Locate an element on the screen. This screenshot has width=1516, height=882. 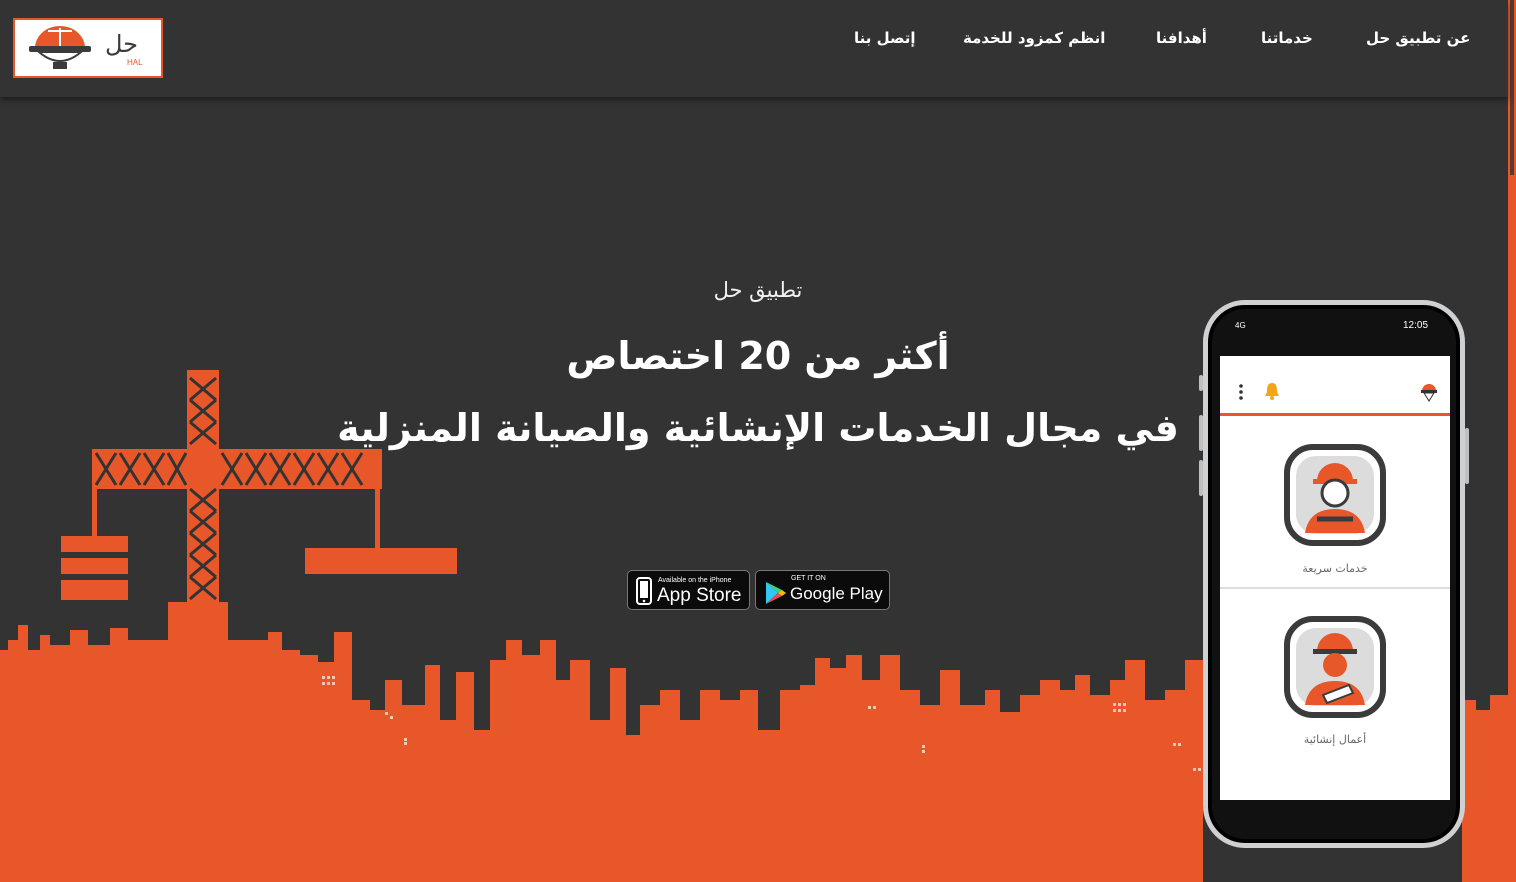
bell-icon is located at coordinates (1272, 391).